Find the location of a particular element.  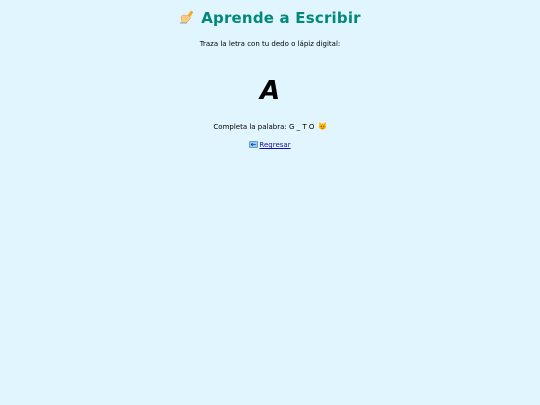

back-link-label: Regresar is located at coordinates (275, 145).